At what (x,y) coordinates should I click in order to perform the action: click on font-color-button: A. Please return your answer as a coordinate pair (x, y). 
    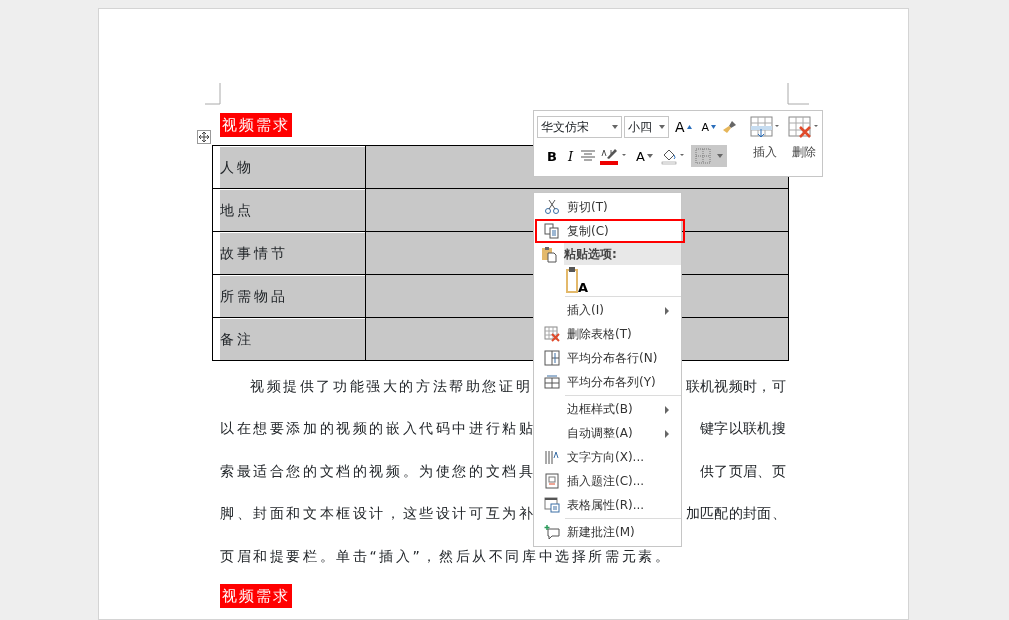
    Looking at the image, I should click on (644, 156).